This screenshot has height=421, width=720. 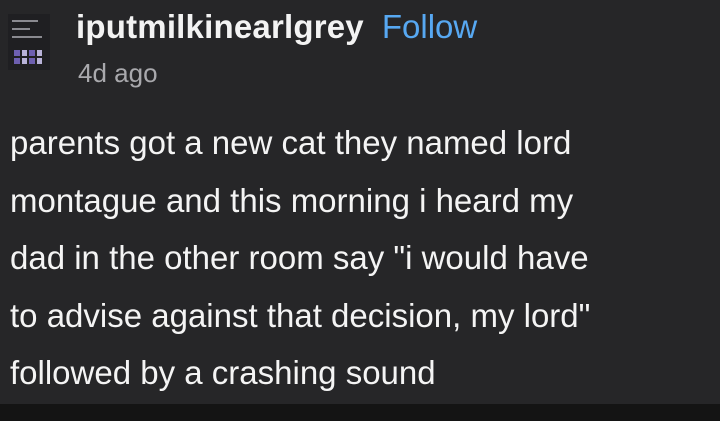 What do you see at coordinates (429, 27) in the screenshot?
I see `follow-button: Follow` at bounding box center [429, 27].